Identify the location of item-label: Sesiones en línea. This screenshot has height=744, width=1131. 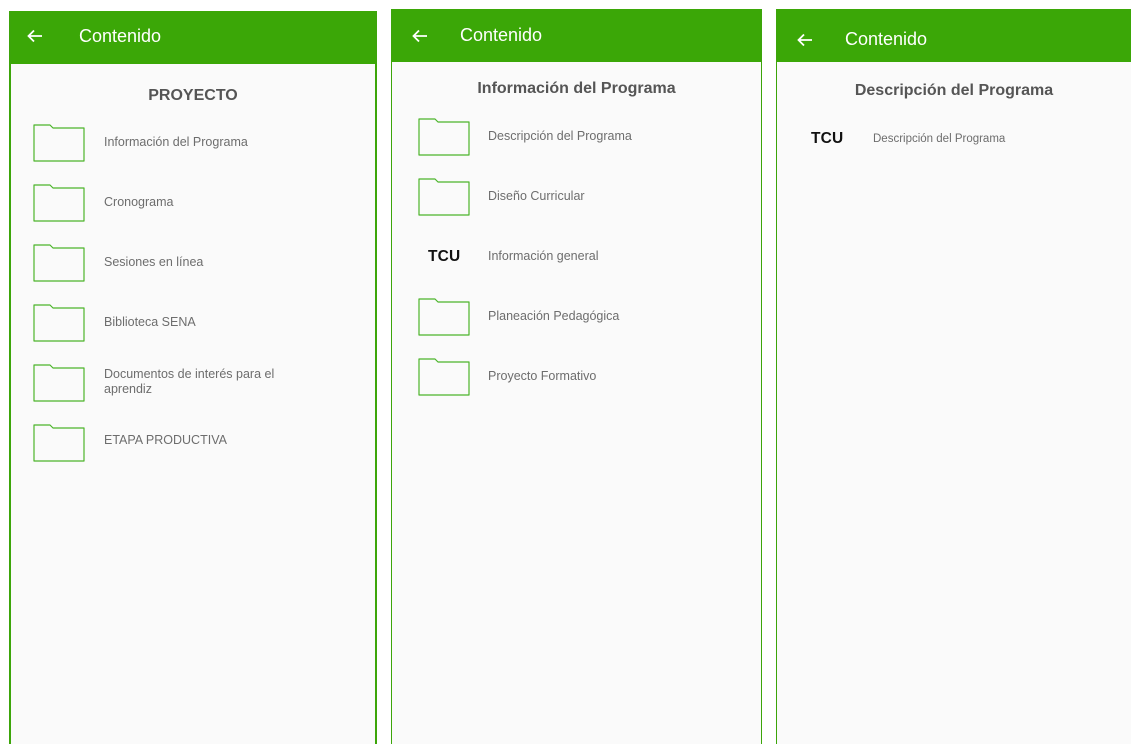
(154, 262).